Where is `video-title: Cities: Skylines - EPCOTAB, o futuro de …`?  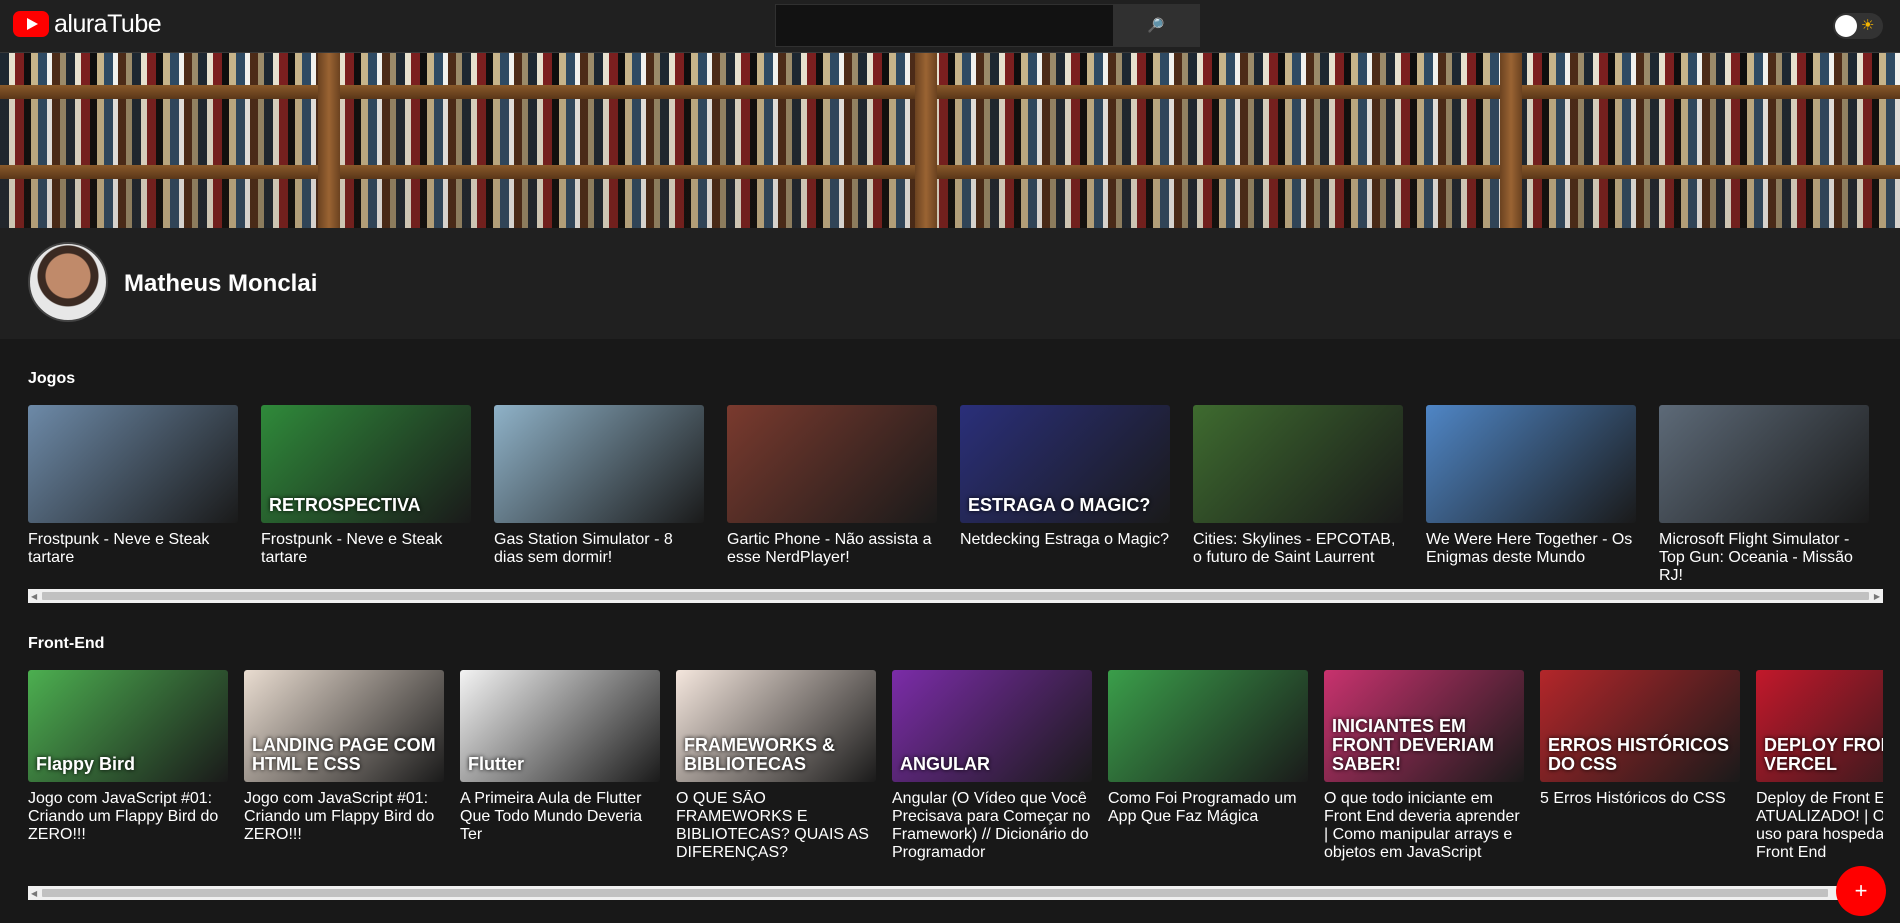
video-title: Cities: Skylines - EPCOTAB, o futuro de … is located at coordinates (1298, 549).